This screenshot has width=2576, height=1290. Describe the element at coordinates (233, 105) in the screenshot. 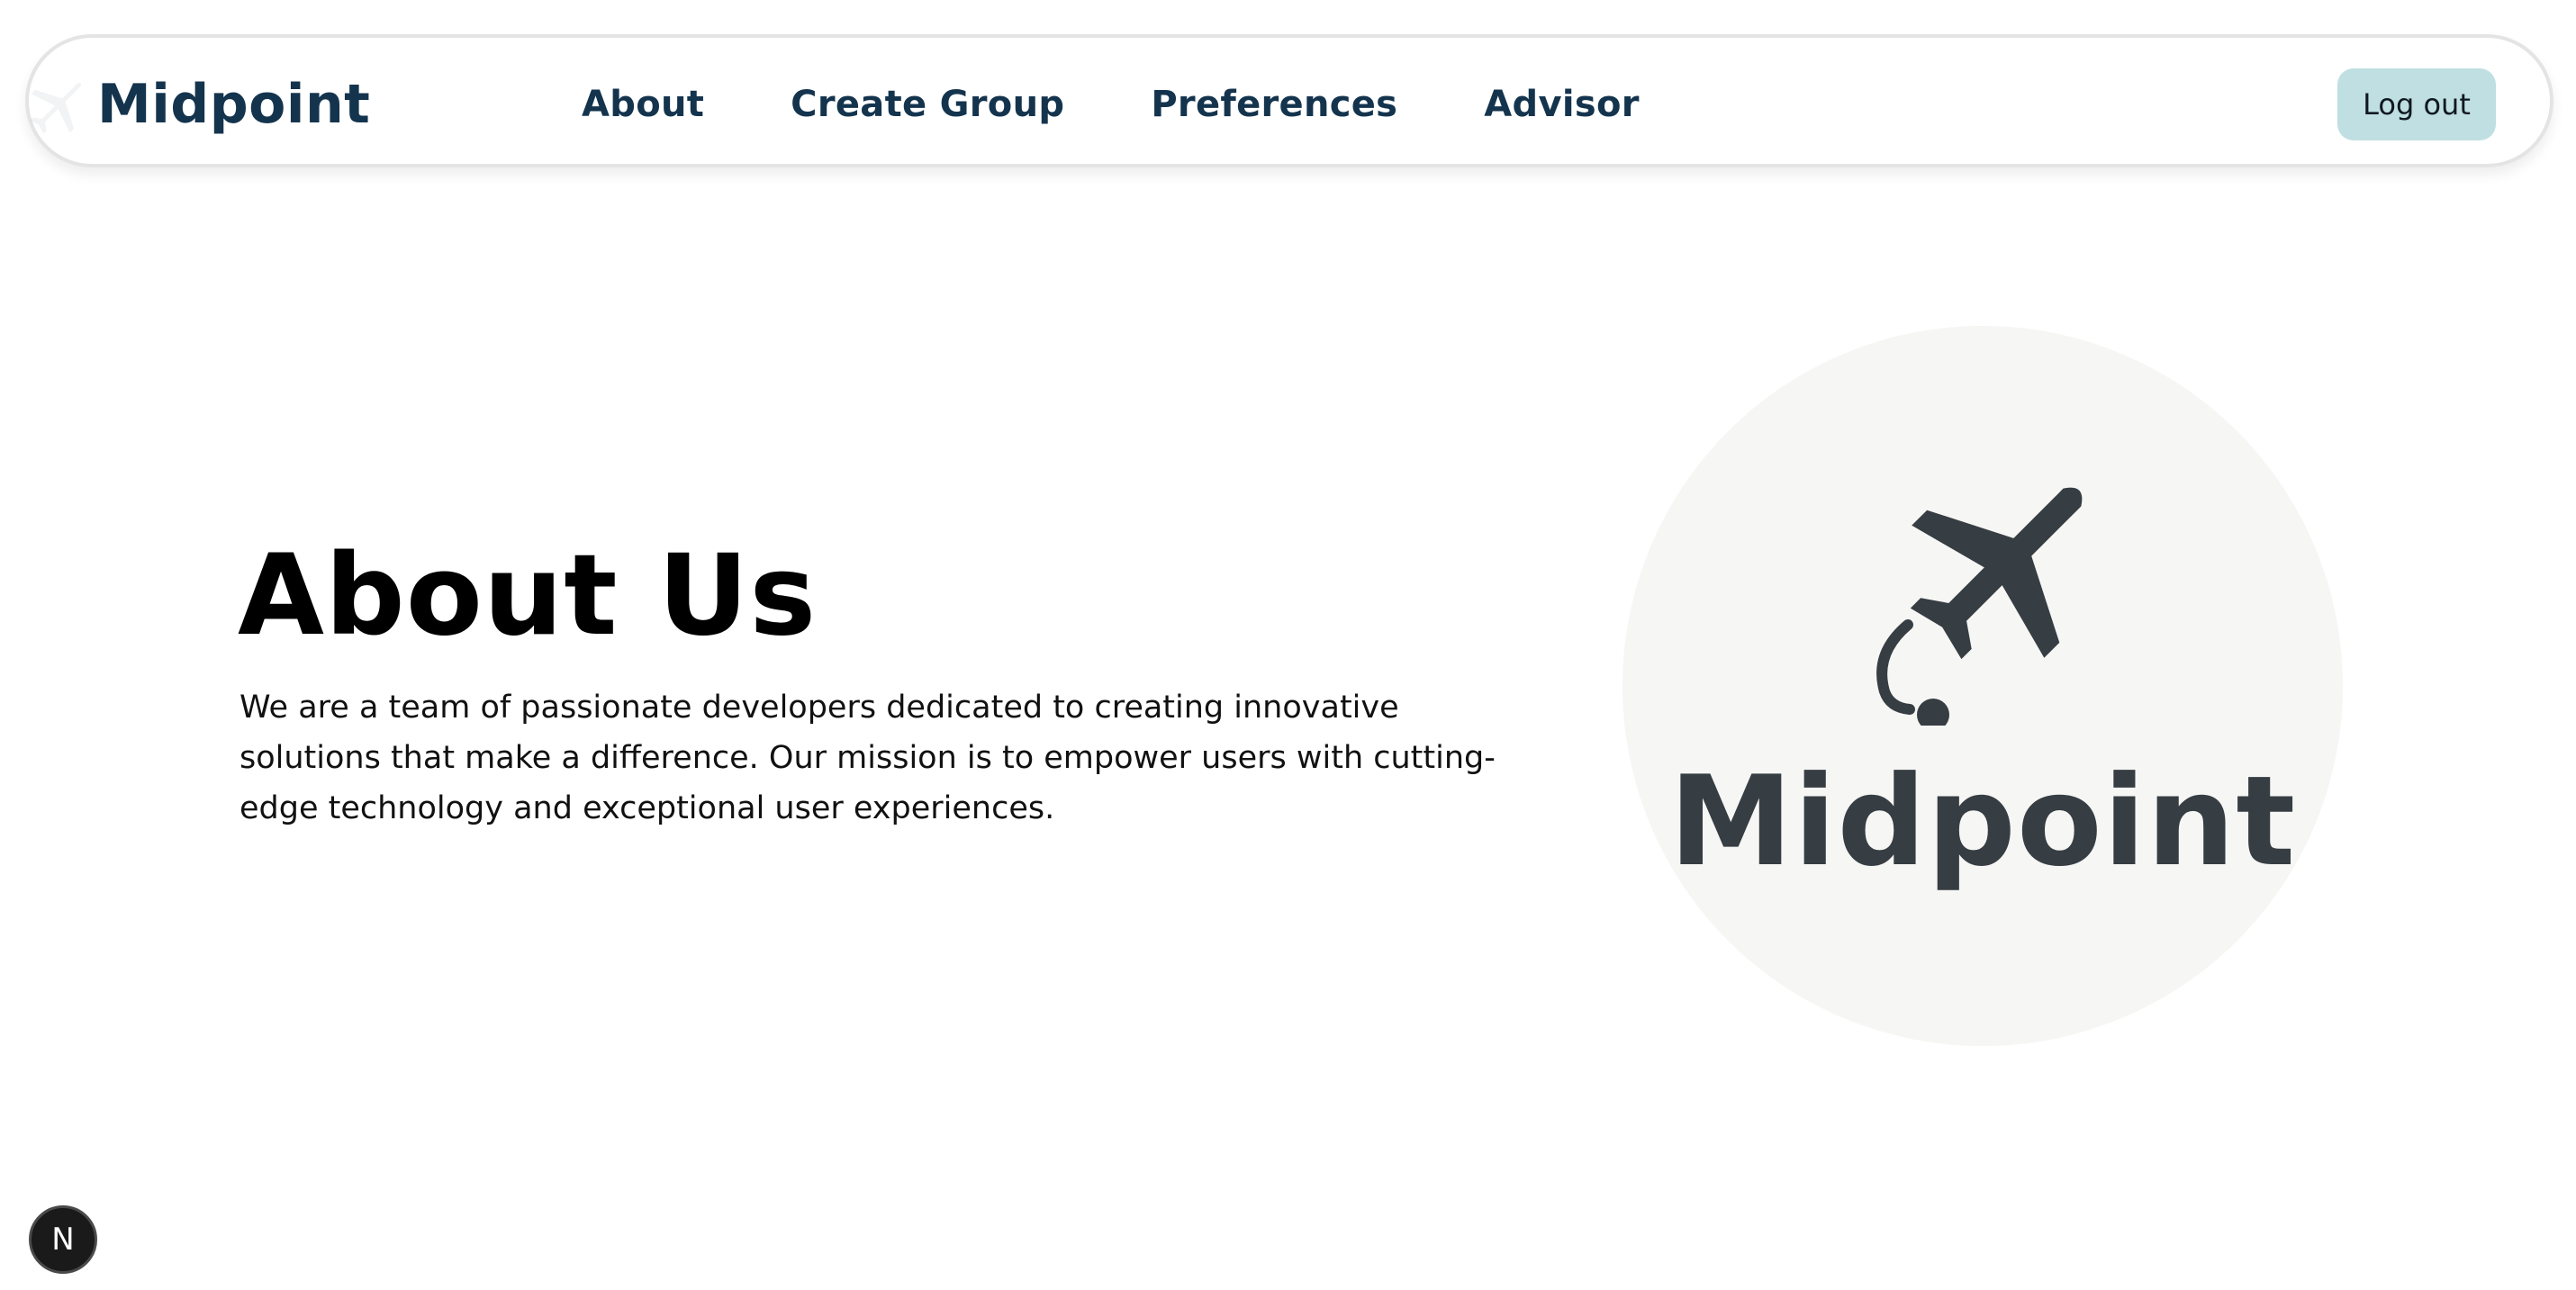

I see `brand-name: Midpoint` at that location.